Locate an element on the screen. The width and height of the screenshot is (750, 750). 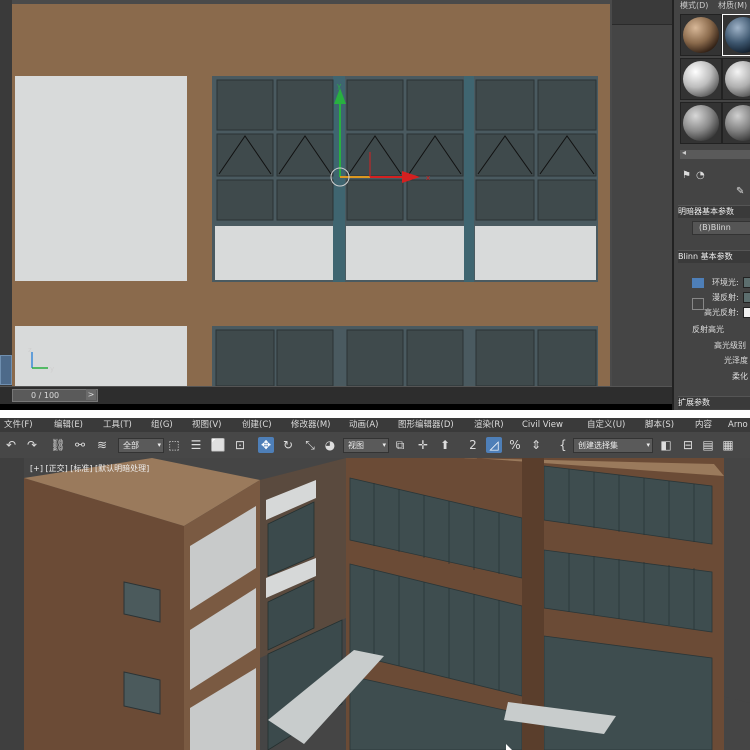
menu-tools: 工具(T) is located at coordinates (117, 425).